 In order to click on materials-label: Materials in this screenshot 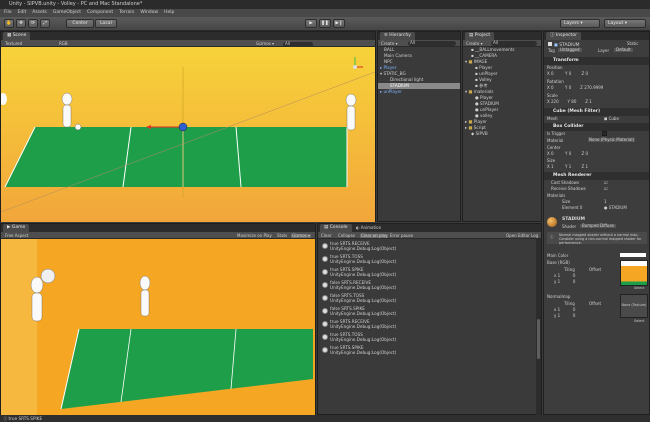, I will do `click(556, 196)`.